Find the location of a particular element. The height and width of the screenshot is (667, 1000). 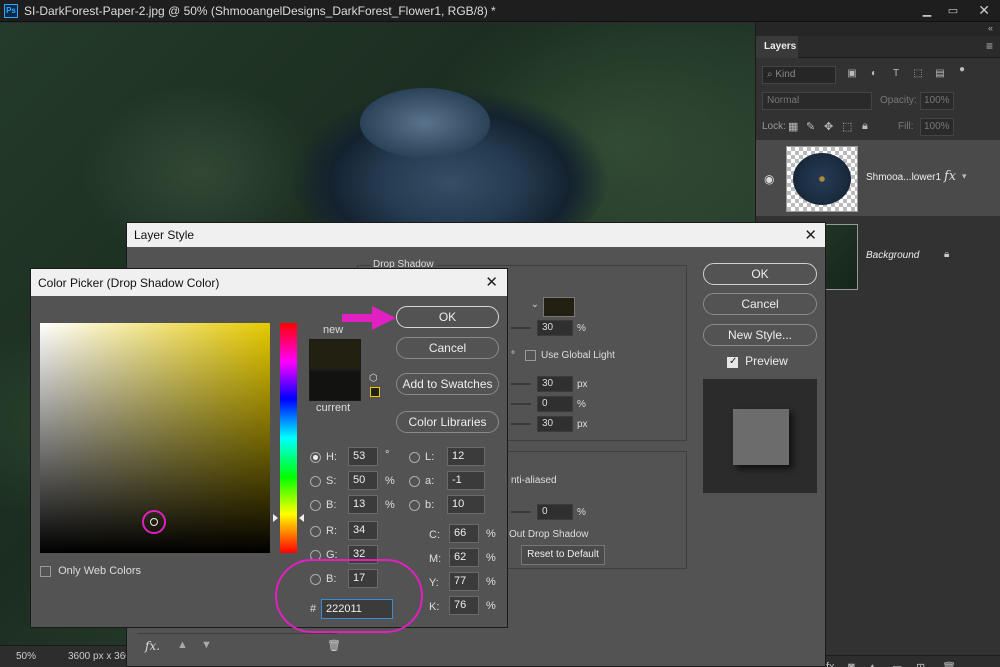

lock-image-icon: ✎ is located at coordinates (810, 126).